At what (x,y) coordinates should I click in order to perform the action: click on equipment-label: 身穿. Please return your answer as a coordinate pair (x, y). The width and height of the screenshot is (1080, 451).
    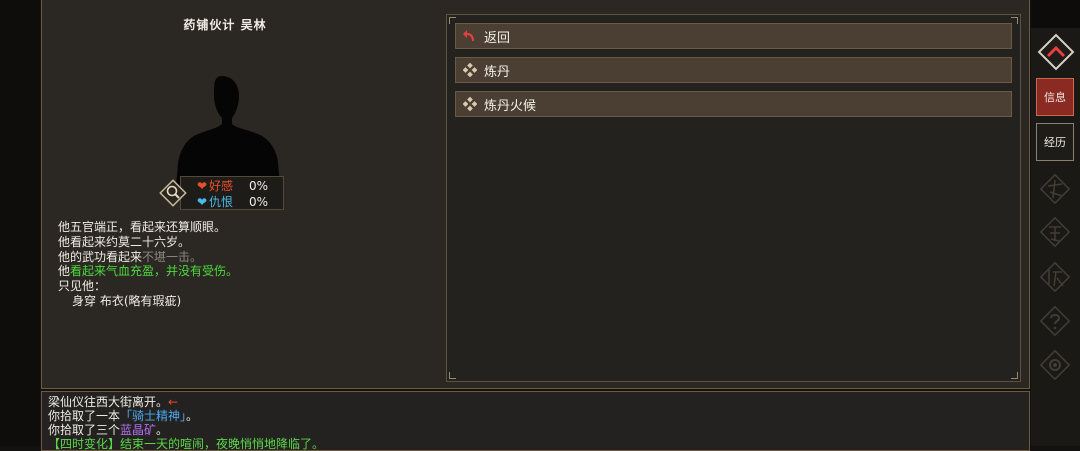
    Looking at the image, I should click on (84, 300).